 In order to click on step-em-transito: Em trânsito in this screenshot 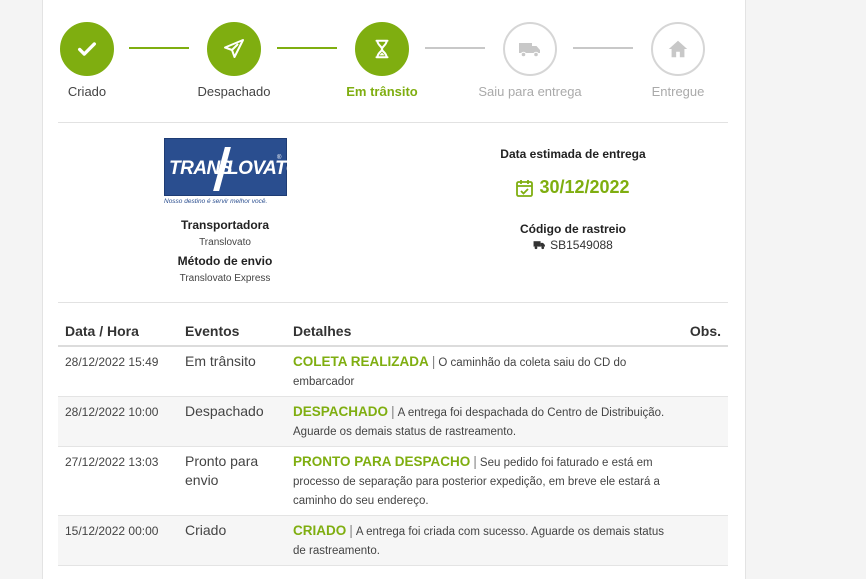, I will do `click(382, 60)`.